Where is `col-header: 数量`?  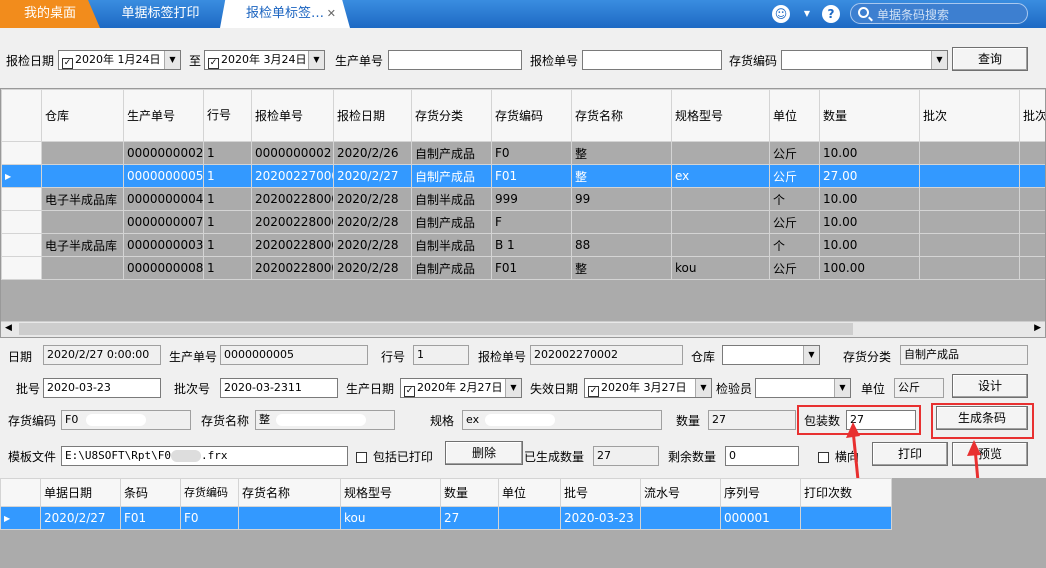
col-header: 数量 is located at coordinates (869, 115).